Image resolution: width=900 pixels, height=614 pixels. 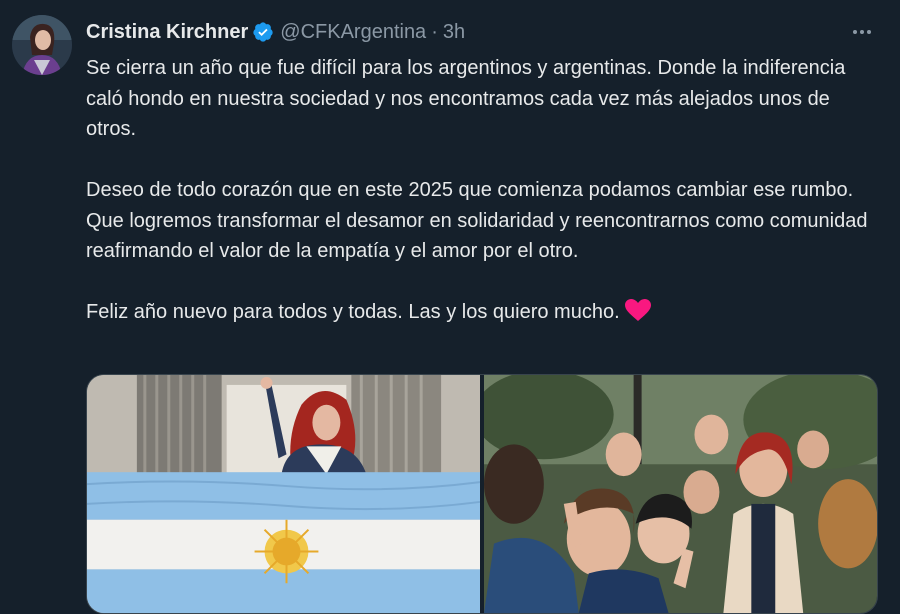 I want to click on avatar, so click(x=42, y=45).